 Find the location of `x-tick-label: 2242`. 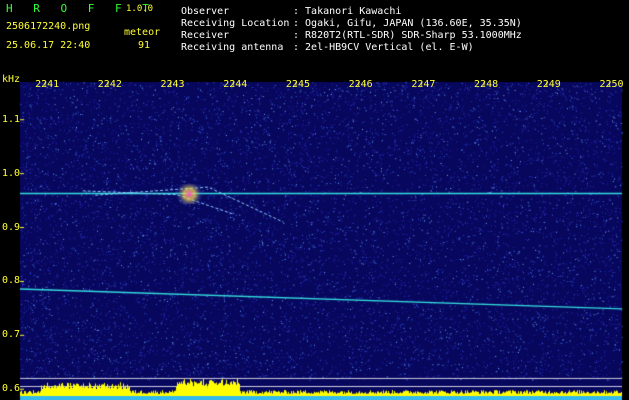

x-tick-label: 2242 is located at coordinates (109, 84).